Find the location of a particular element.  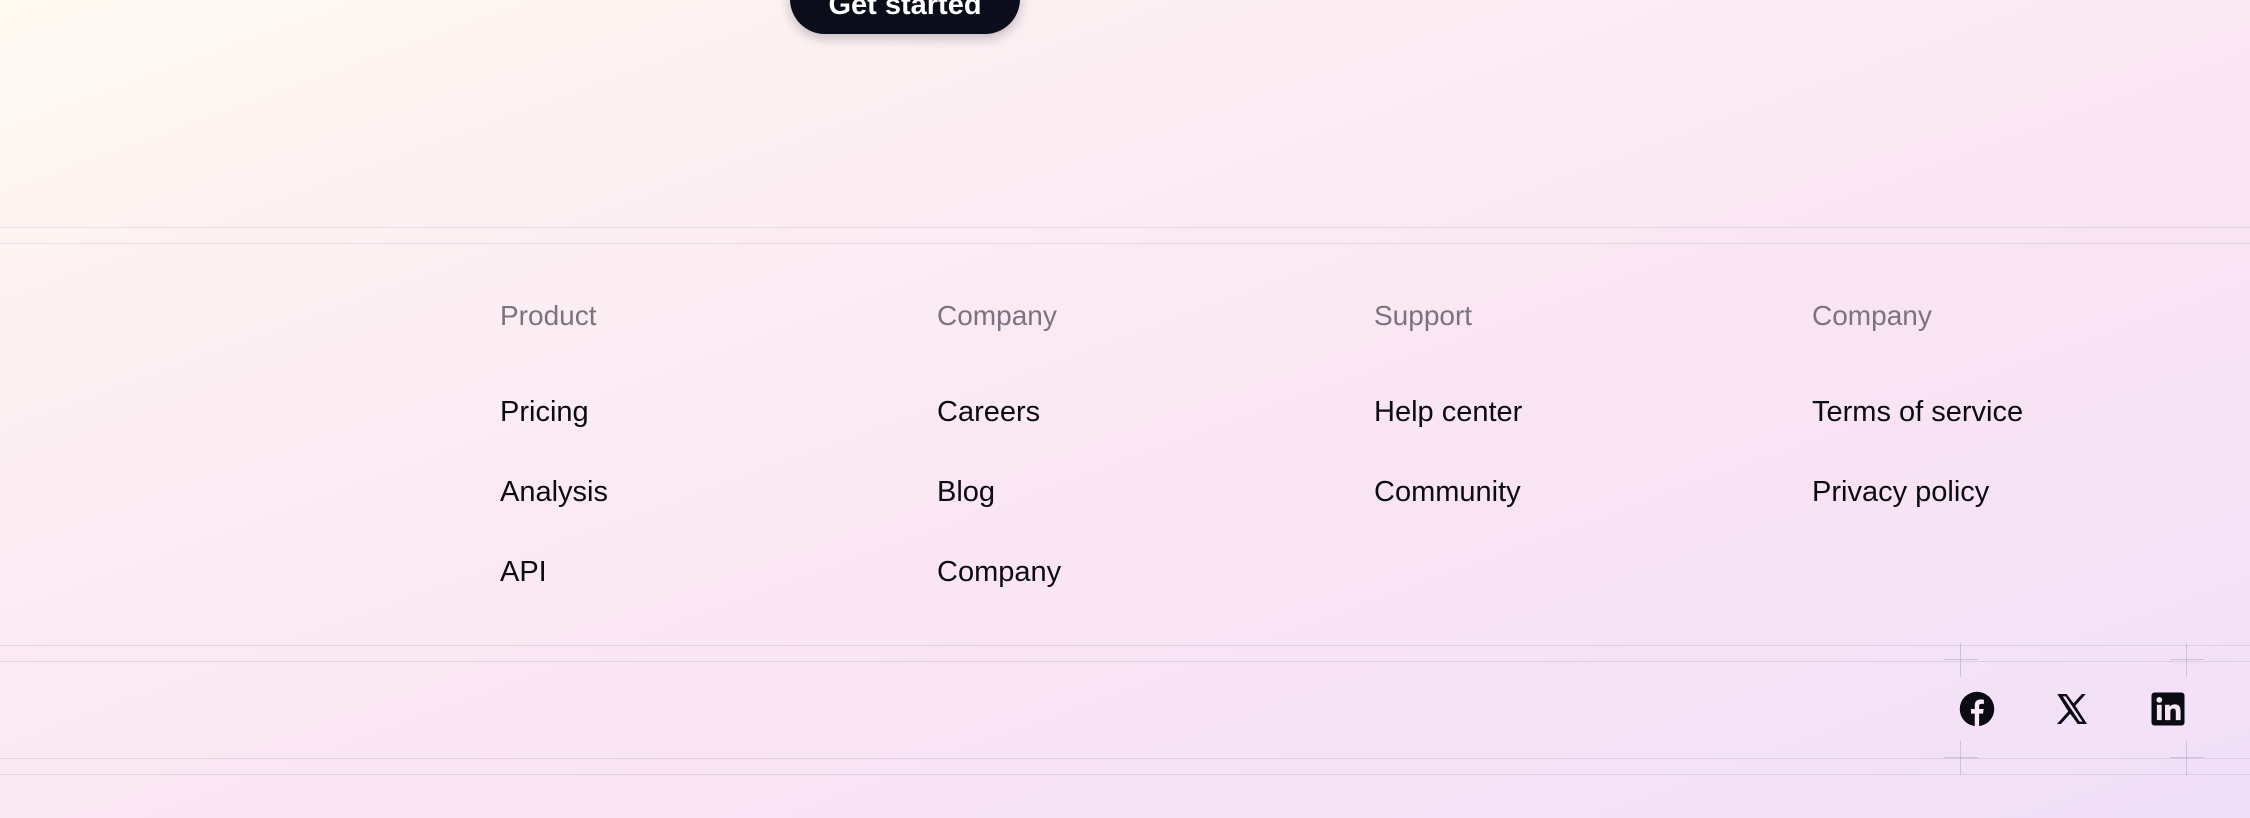

footer-column-legal: Company Terms of service Privacy policy is located at coordinates (2012, 424).